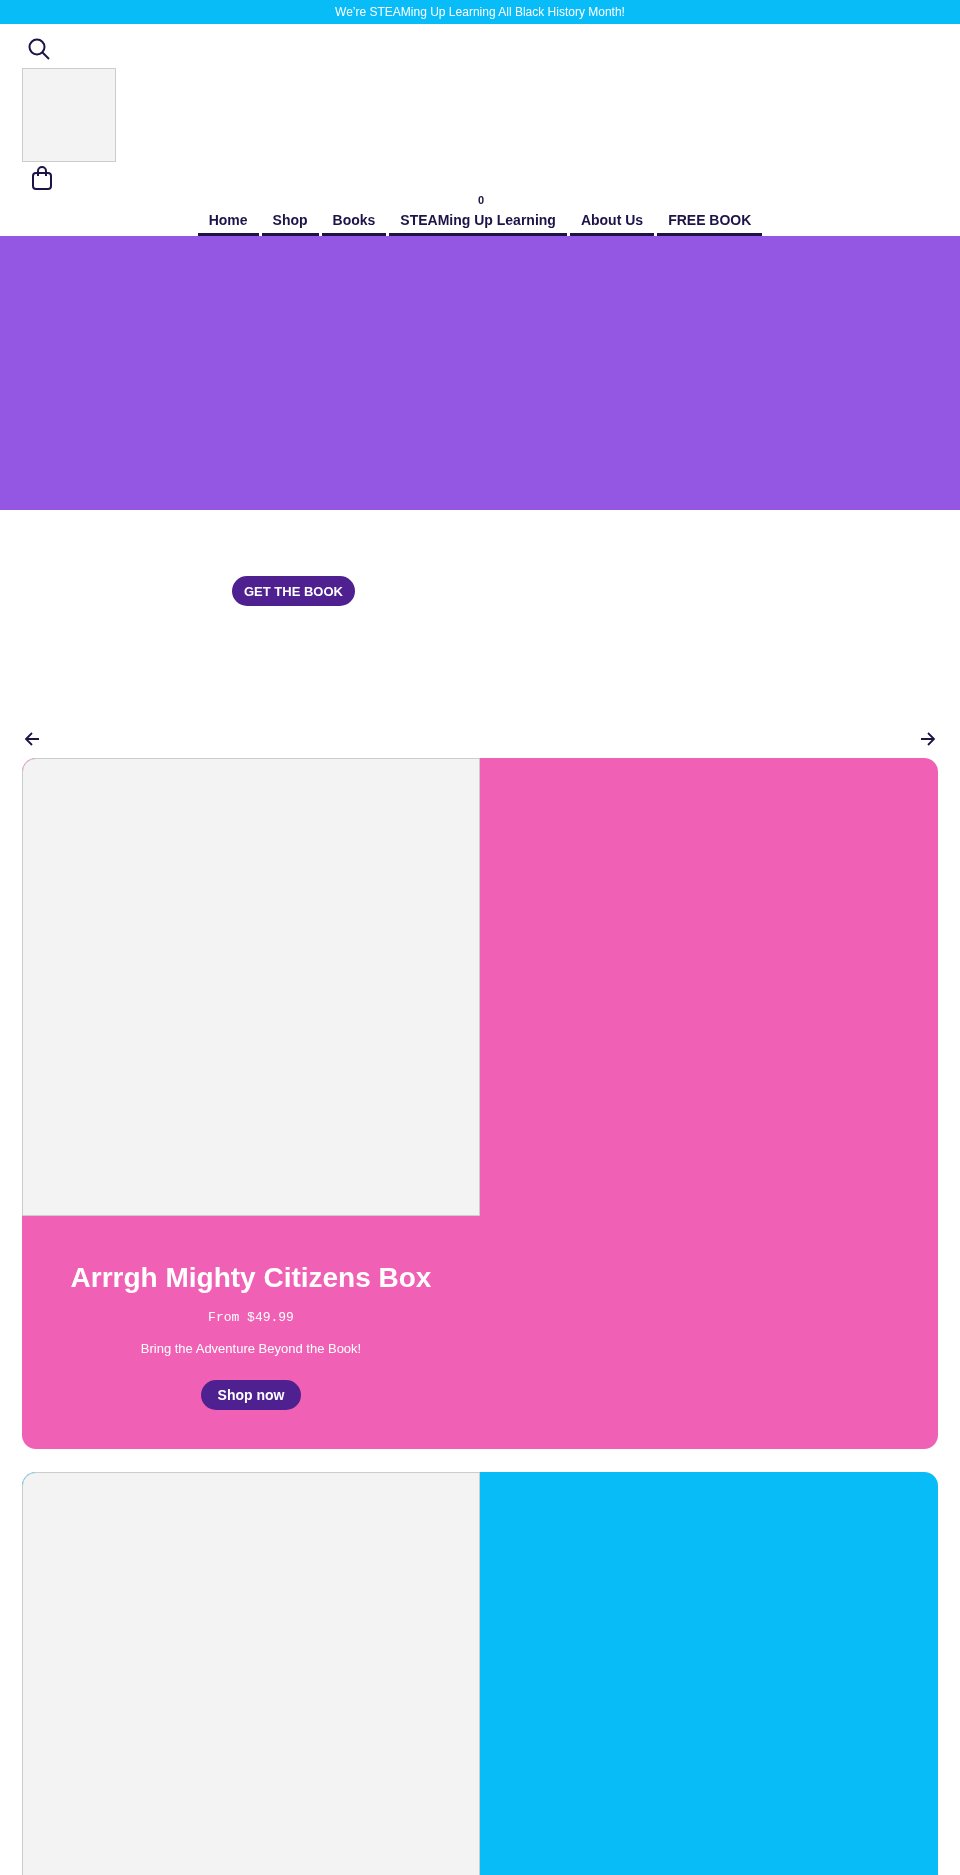 The height and width of the screenshot is (1875, 960). What do you see at coordinates (251, 1395) in the screenshot?
I see `shop-now-button: Shop now` at bounding box center [251, 1395].